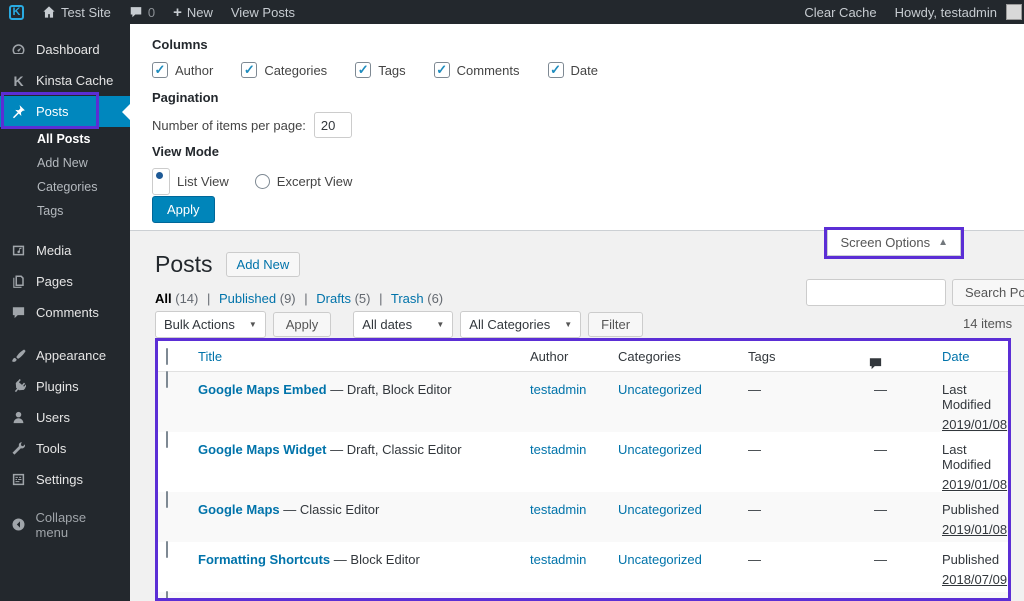  I want to click on column-header-date: Date, so click(970, 356).